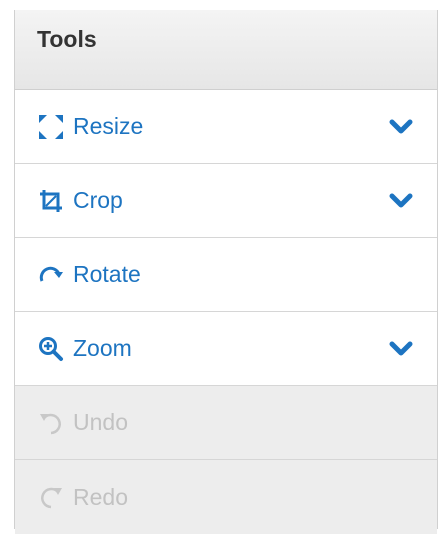  What do you see at coordinates (226, 423) in the screenshot?
I see `undo-tool-button: Undo` at bounding box center [226, 423].